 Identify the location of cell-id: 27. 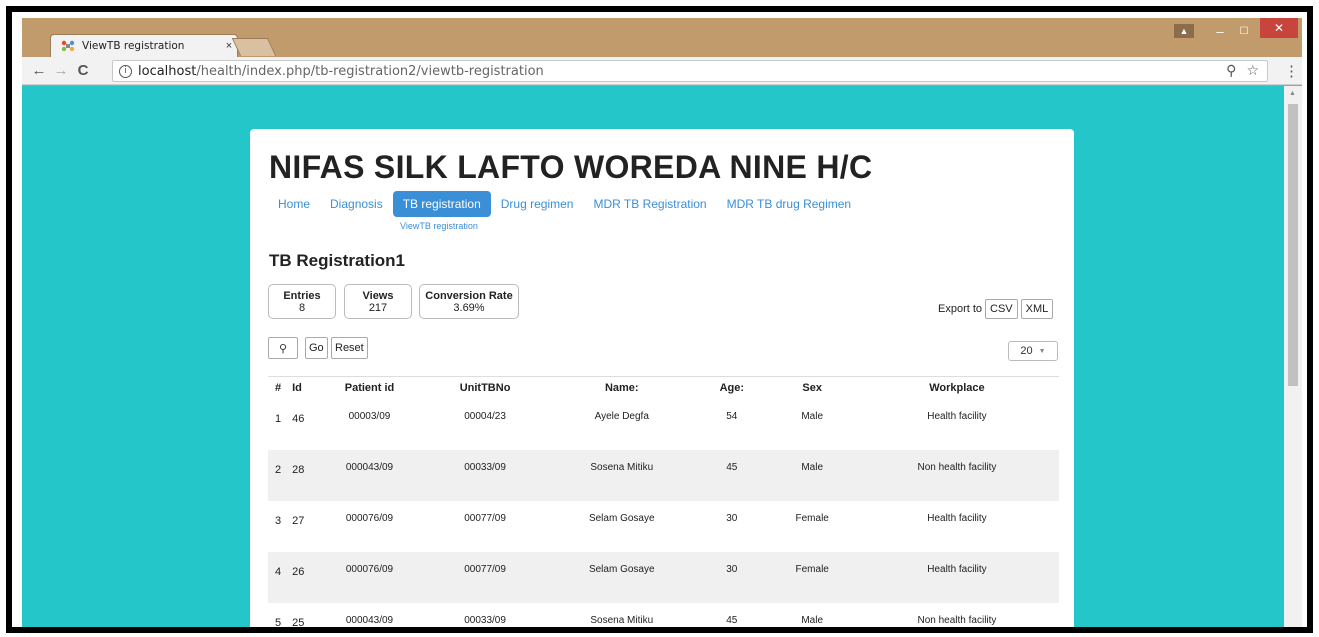
(298, 520).